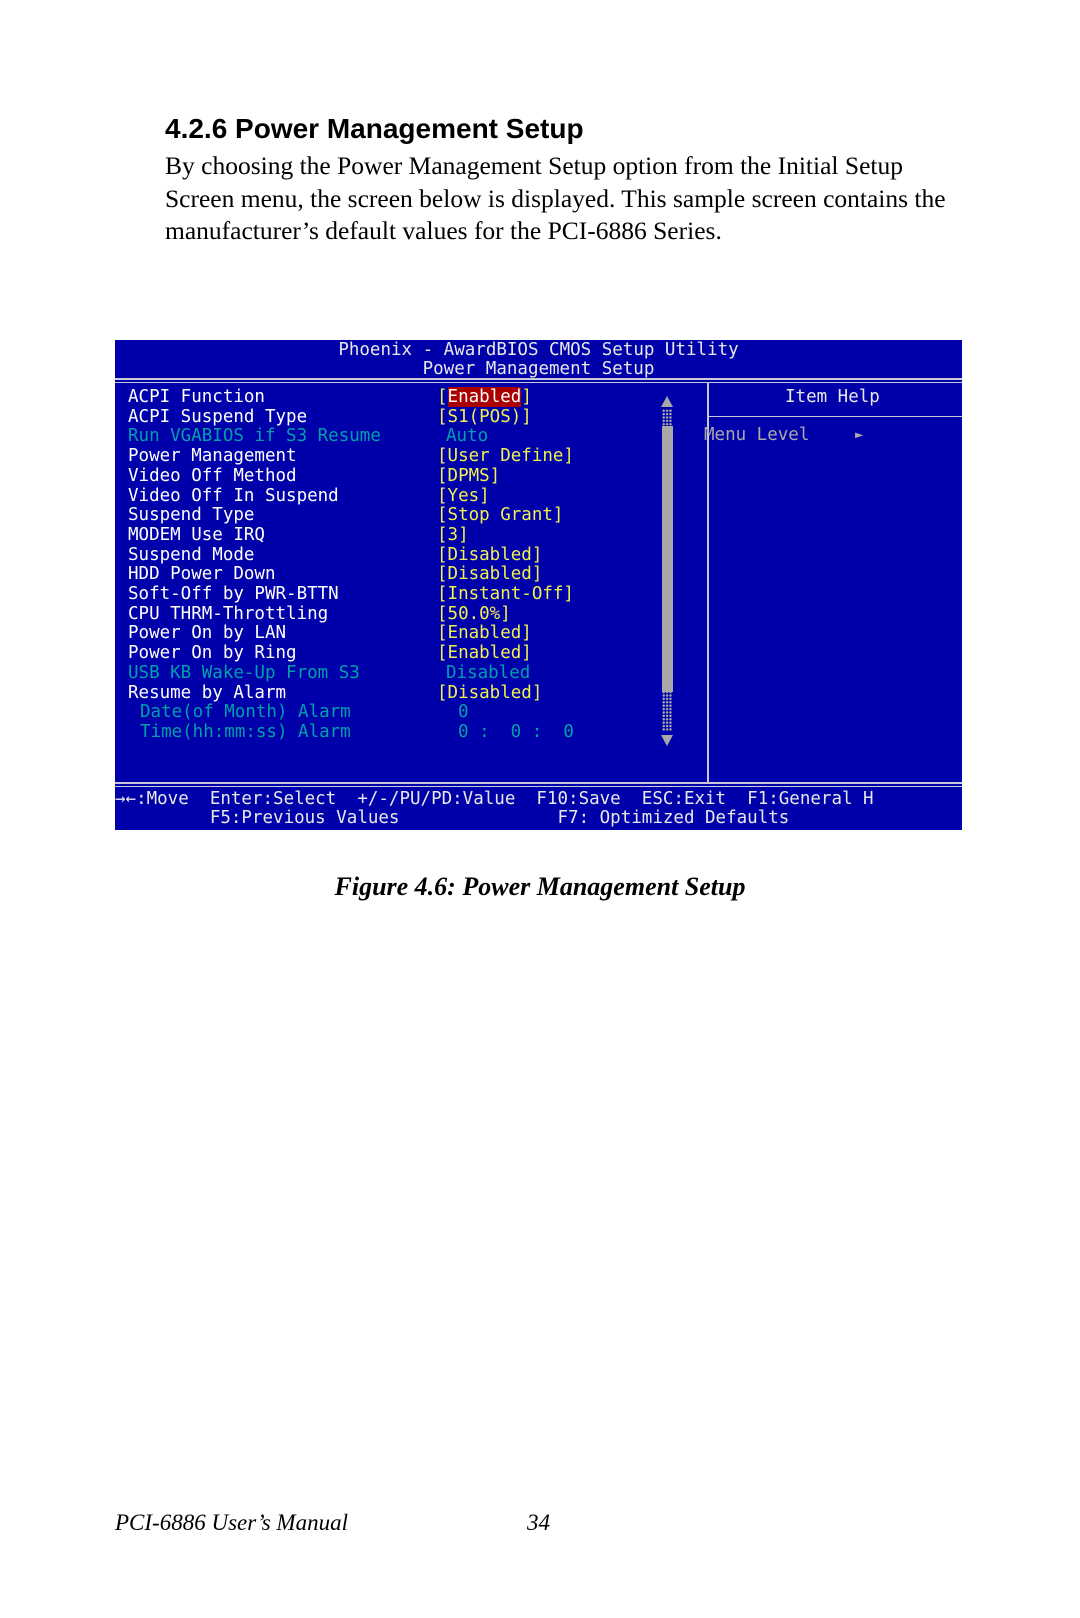 The image size is (1080, 1618). What do you see at coordinates (526, 397) in the screenshot?
I see `bracket-close: ]` at bounding box center [526, 397].